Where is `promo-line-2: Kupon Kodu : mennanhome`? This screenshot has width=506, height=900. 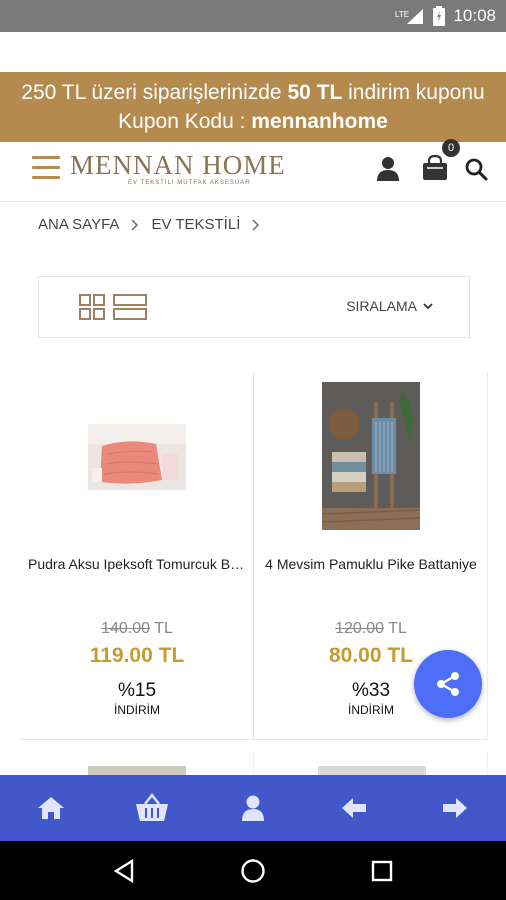 promo-line-2: Kupon Kodu : mennanhome is located at coordinates (253, 121).